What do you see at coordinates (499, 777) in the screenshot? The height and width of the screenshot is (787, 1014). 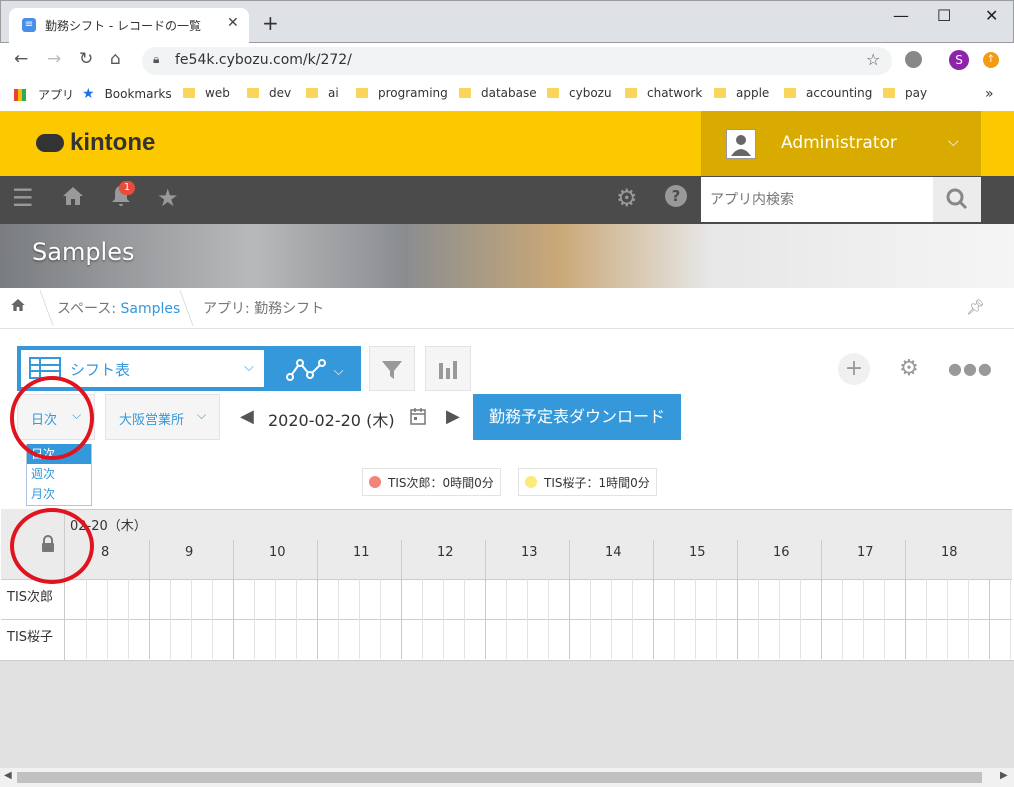 I see `scrollbar-thumb` at bounding box center [499, 777].